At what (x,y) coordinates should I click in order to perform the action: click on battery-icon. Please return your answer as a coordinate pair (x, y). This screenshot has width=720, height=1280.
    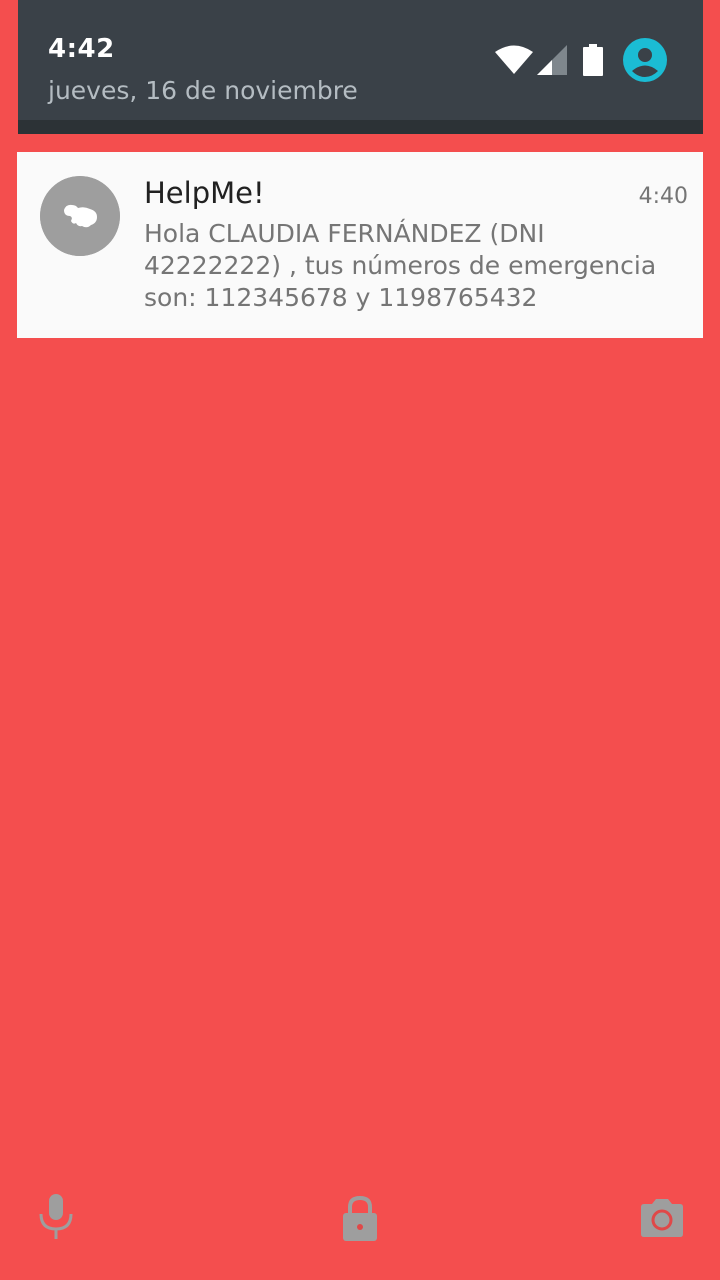
    Looking at the image, I should click on (593, 60).